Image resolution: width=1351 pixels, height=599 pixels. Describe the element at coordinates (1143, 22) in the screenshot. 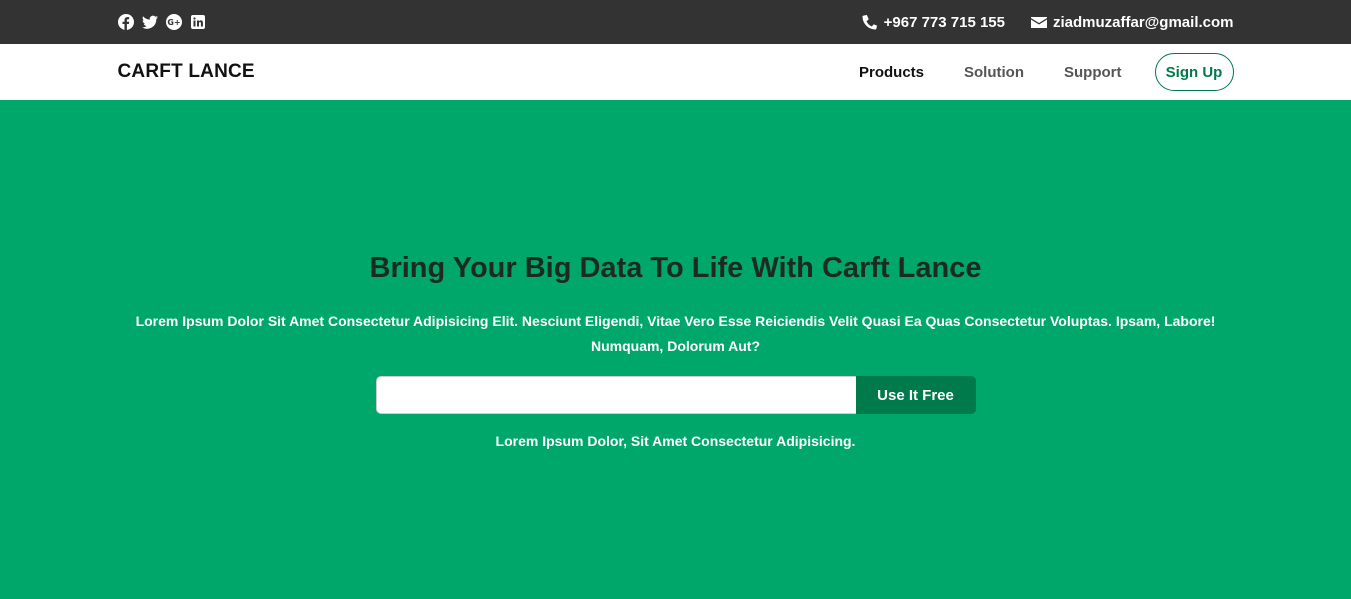

I see `email-address: ziadmuzaffar@gmail.com` at that location.